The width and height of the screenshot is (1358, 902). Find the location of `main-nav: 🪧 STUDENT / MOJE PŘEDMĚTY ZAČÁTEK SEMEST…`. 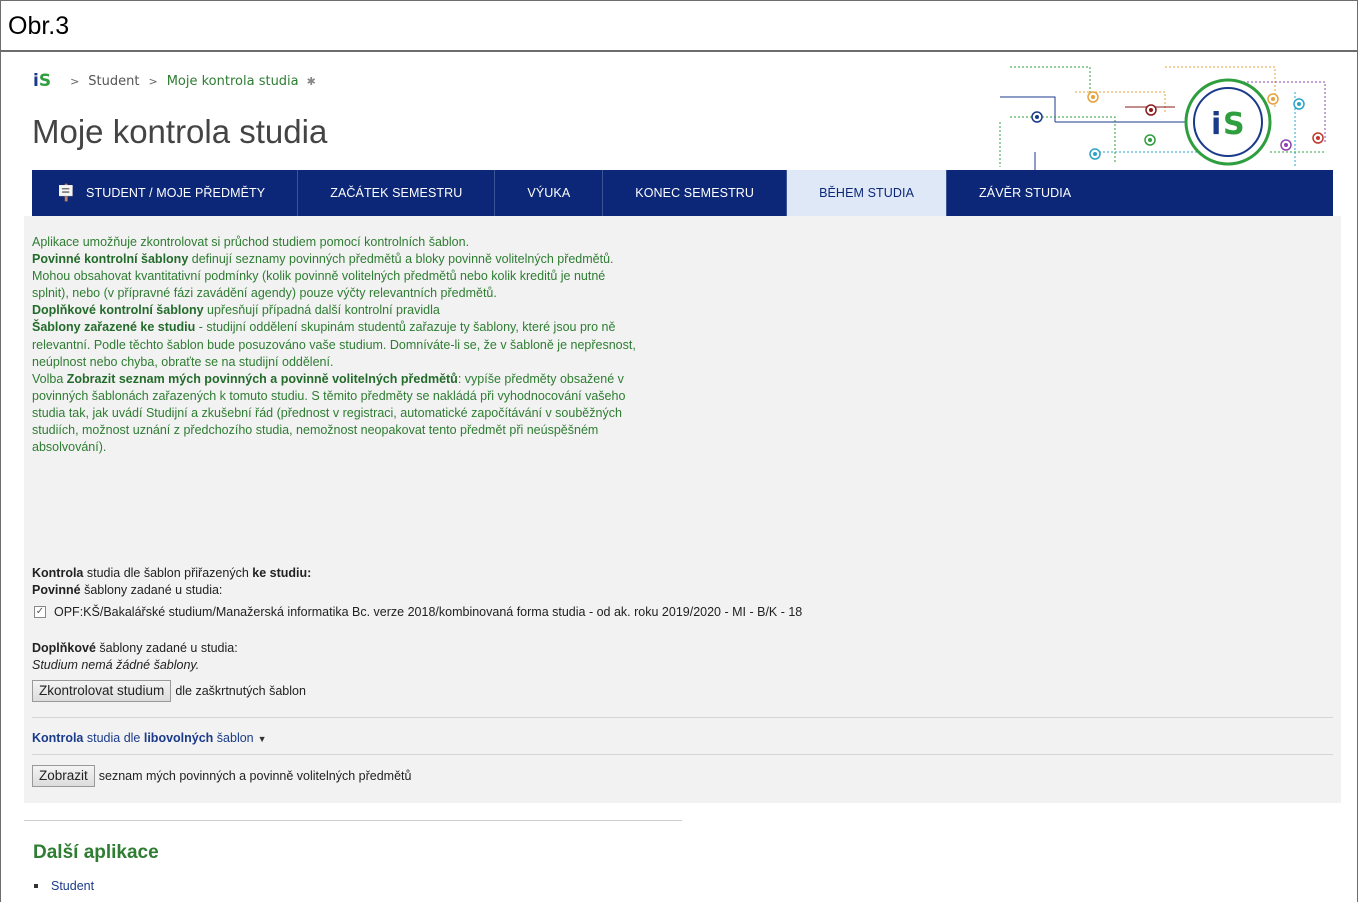

main-nav: 🪧 STUDENT / MOJE PŘEDMĚTY ZAČÁTEK SEMEST… is located at coordinates (682, 193).